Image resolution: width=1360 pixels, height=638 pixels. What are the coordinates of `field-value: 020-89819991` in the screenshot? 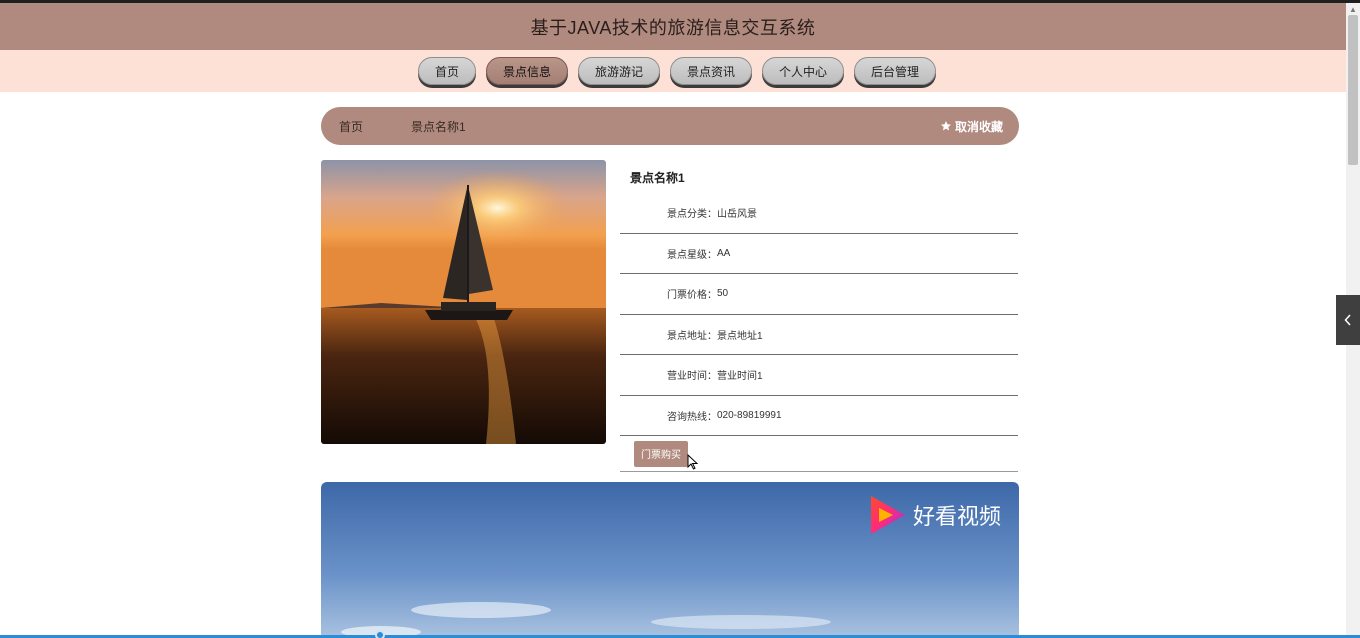 It's located at (749, 415).